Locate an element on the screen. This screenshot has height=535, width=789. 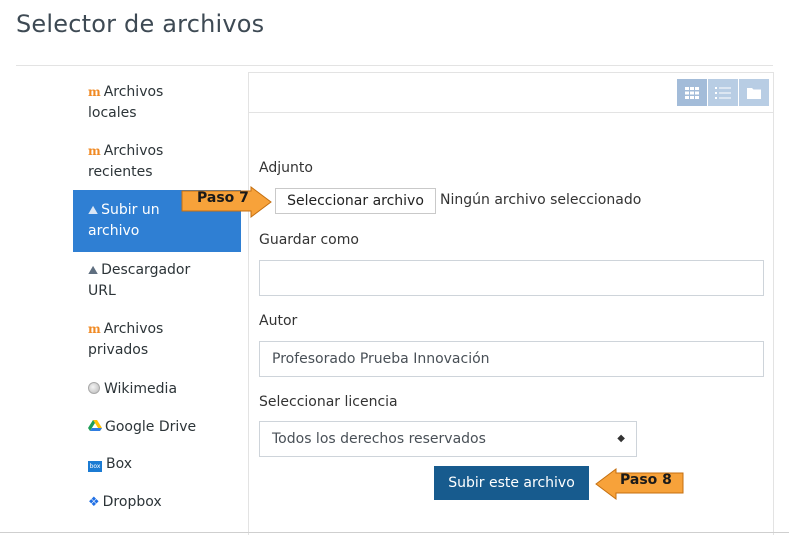
page-title: Selector de archivos is located at coordinates (140, 24).